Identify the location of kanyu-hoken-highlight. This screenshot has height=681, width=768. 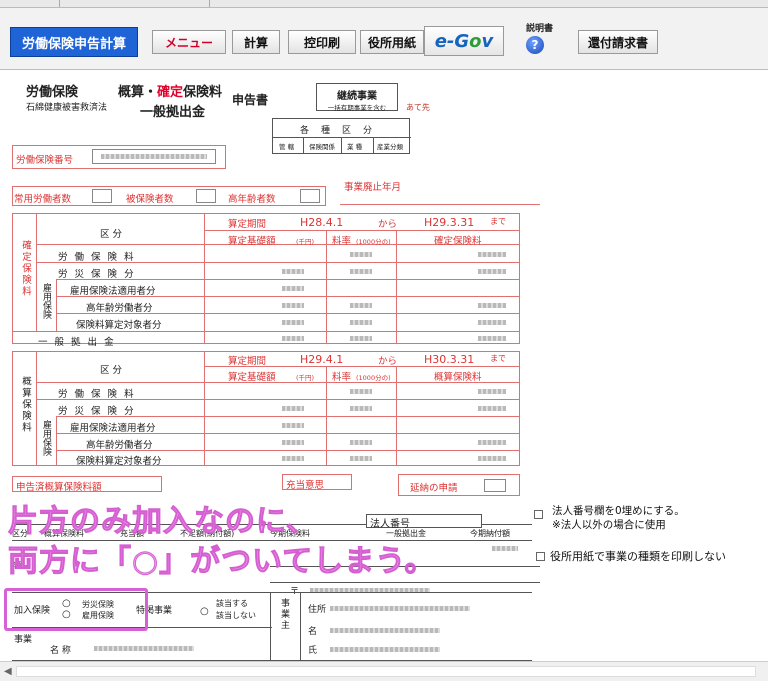
(76, 609).